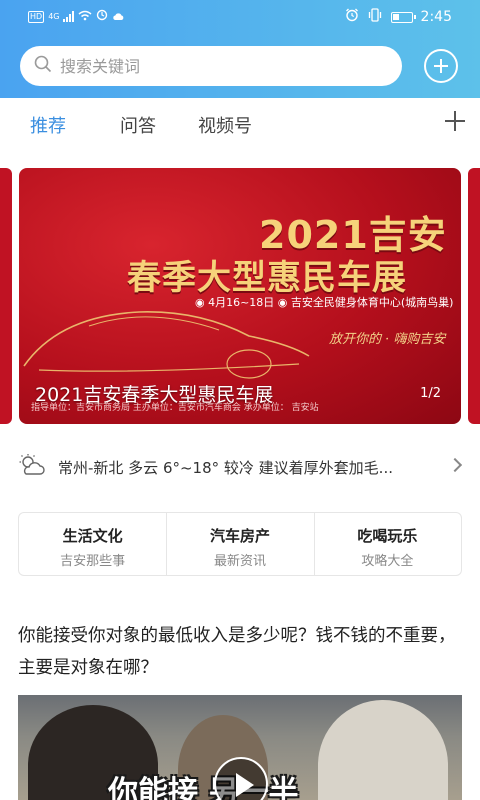 This screenshot has height=800, width=480. What do you see at coordinates (387, 536) in the screenshot?
I see `category-title: 吃喝玩乐` at bounding box center [387, 536].